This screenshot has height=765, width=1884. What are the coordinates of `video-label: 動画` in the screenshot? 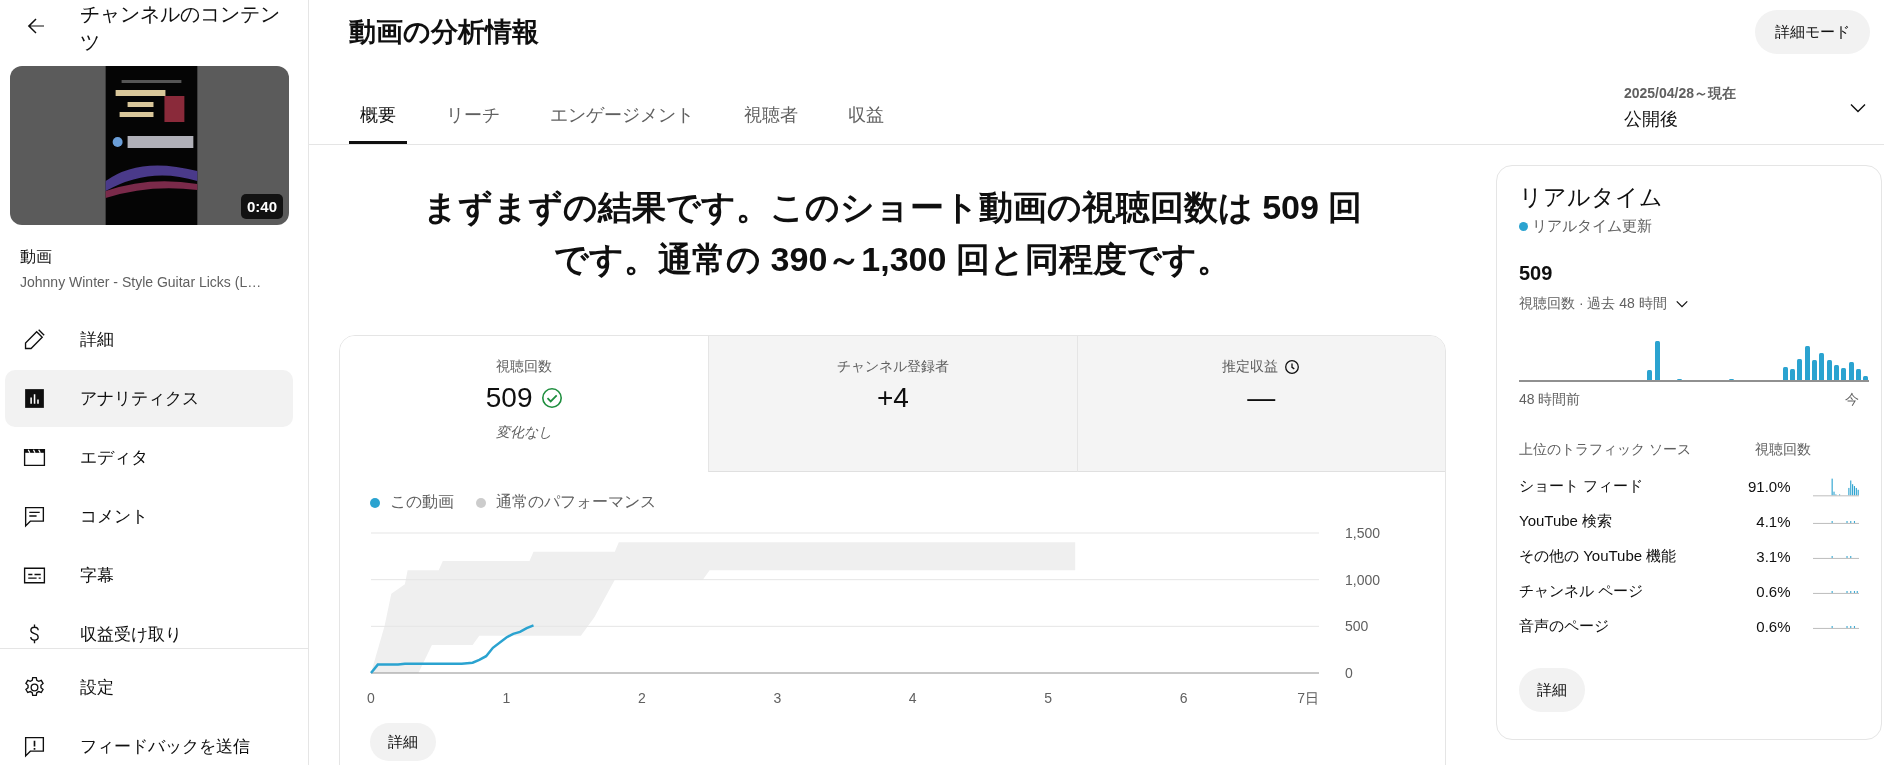 It's located at (36, 257).